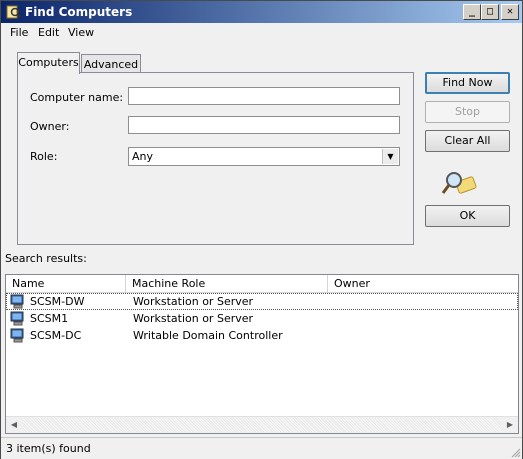  What do you see at coordinates (490, 12) in the screenshot?
I see `maximize-button: □` at bounding box center [490, 12].